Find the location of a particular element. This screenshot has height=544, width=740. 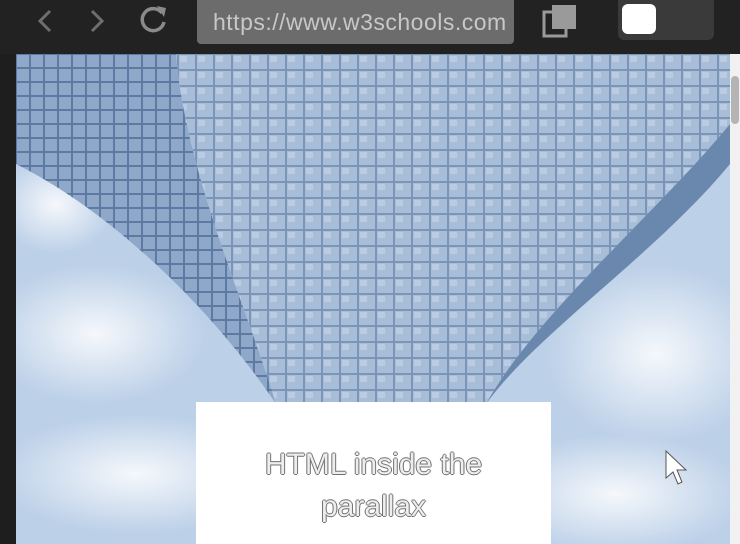

tabs-button is located at coordinates (560, 21).